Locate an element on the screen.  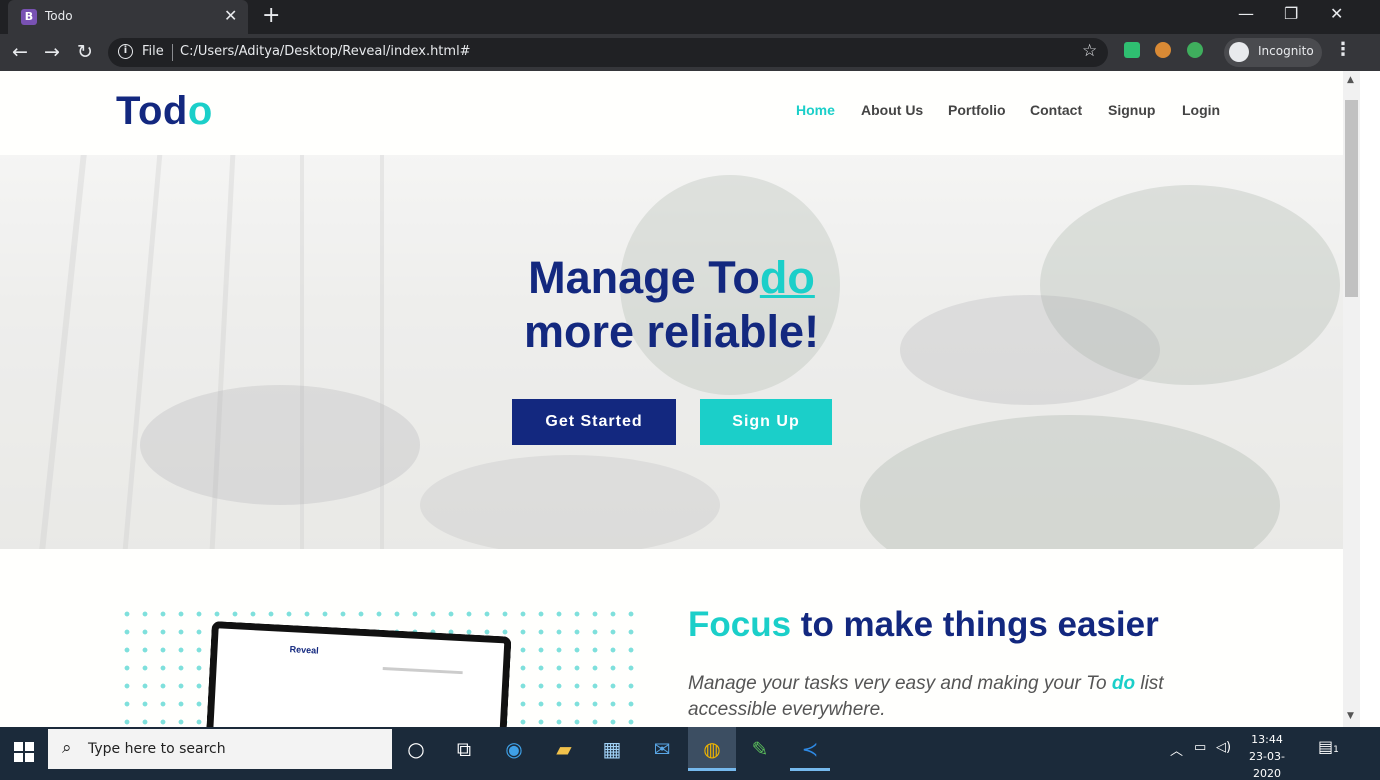
feature-title: Focus to make things easier is located at coordinates (923, 625).